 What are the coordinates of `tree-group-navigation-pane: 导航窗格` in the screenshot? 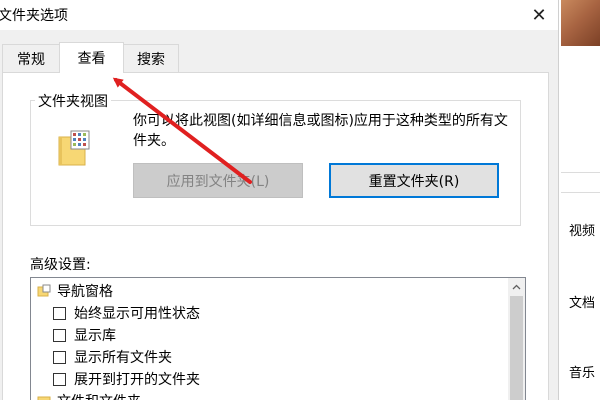 It's located at (75, 291).